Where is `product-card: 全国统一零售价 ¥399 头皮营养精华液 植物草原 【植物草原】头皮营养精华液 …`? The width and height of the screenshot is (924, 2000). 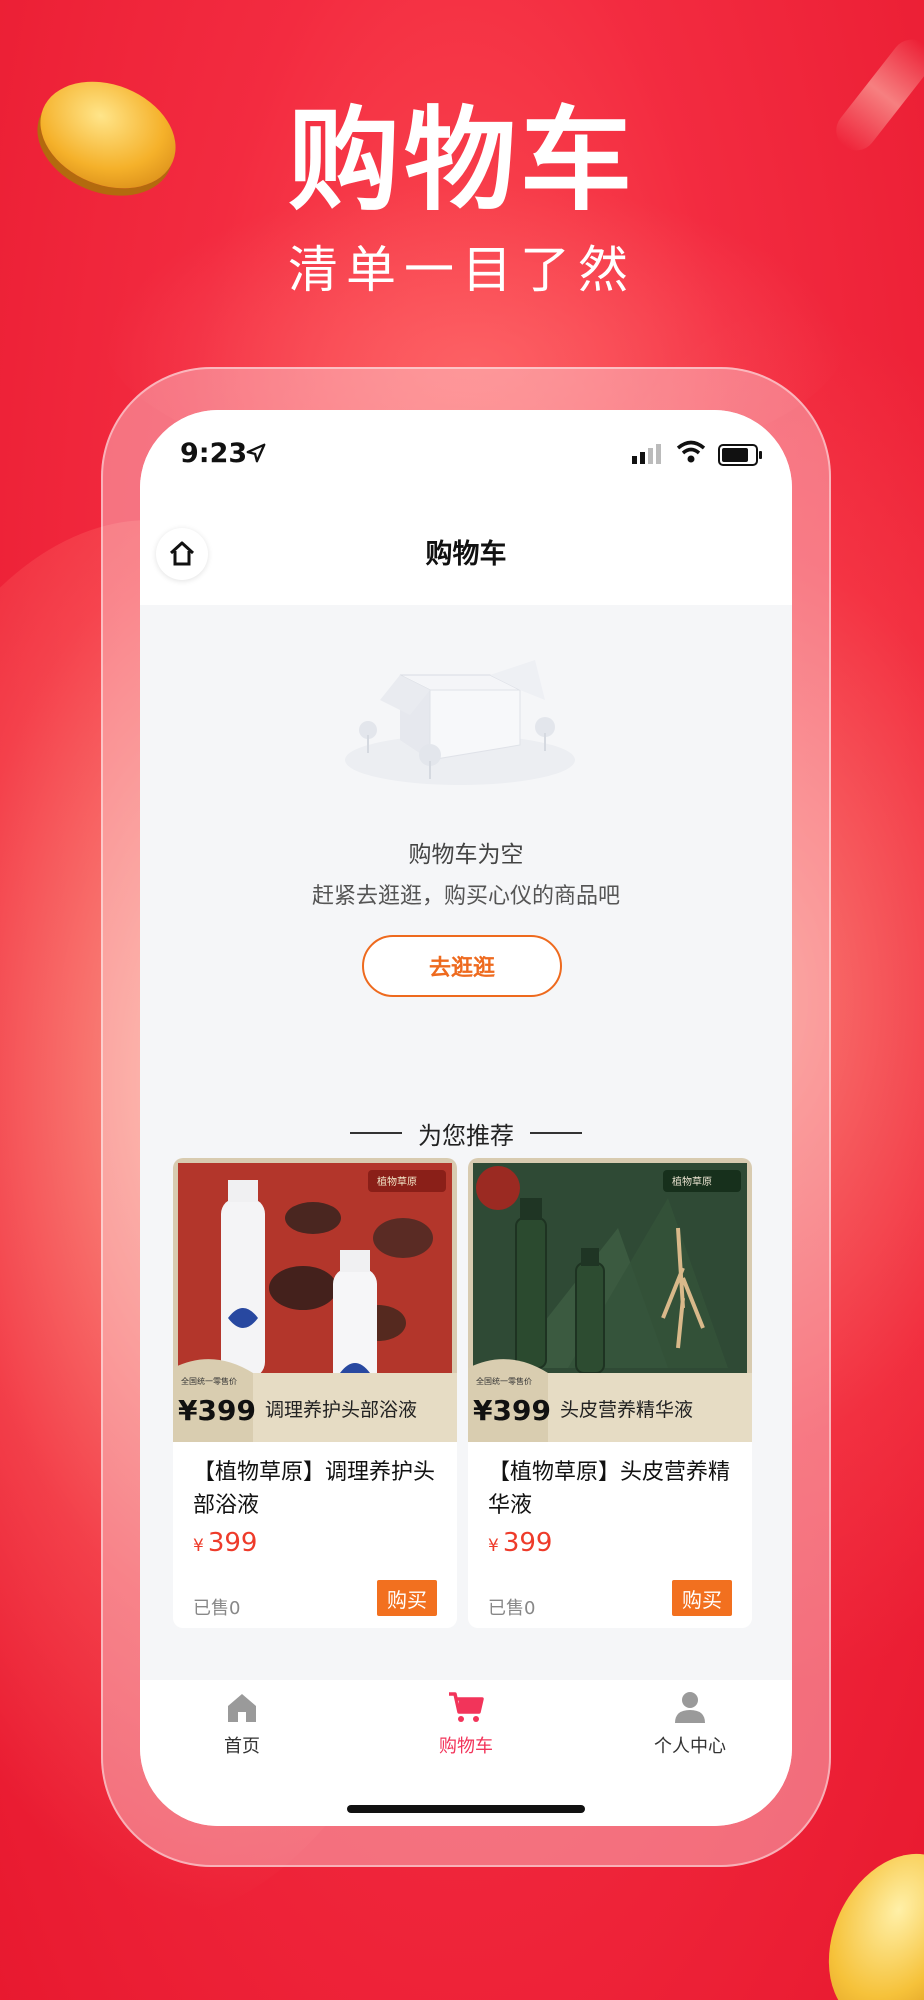
product-card: 全国统一零售价 ¥399 头皮营养精华液 植物草原 【植物草原】头皮营养精华液 … is located at coordinates (610, 1393).